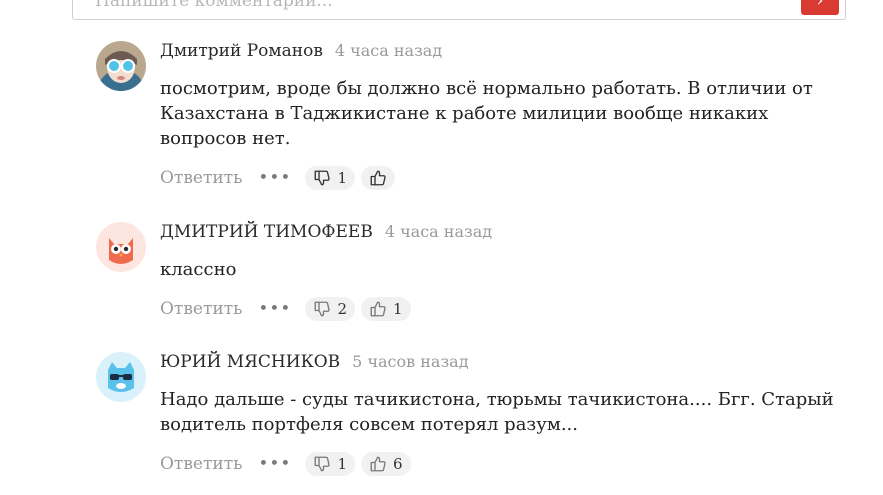 Image resolution: width=883 pixels, height=495 pixels. I want to click on comment-timestamp: 5 часов назад, so click(410, 361).